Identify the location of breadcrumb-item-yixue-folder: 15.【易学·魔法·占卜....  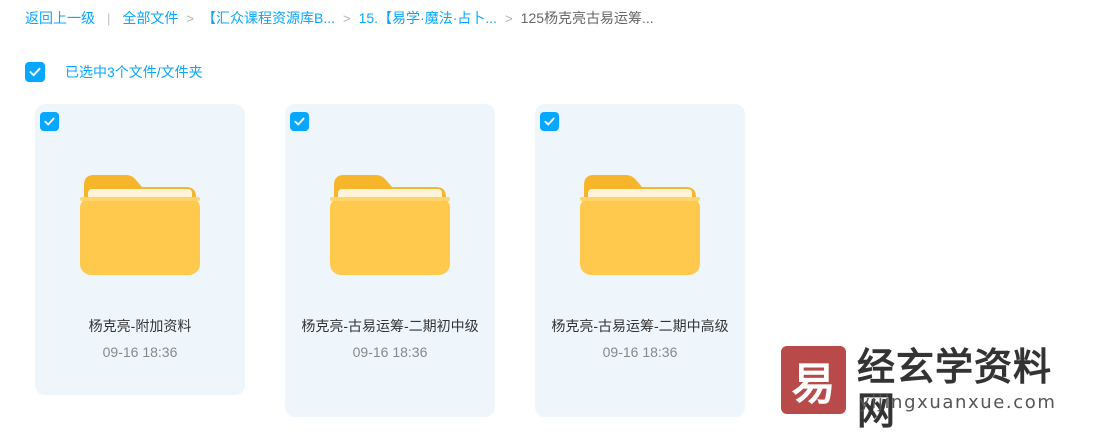
(428, 18).